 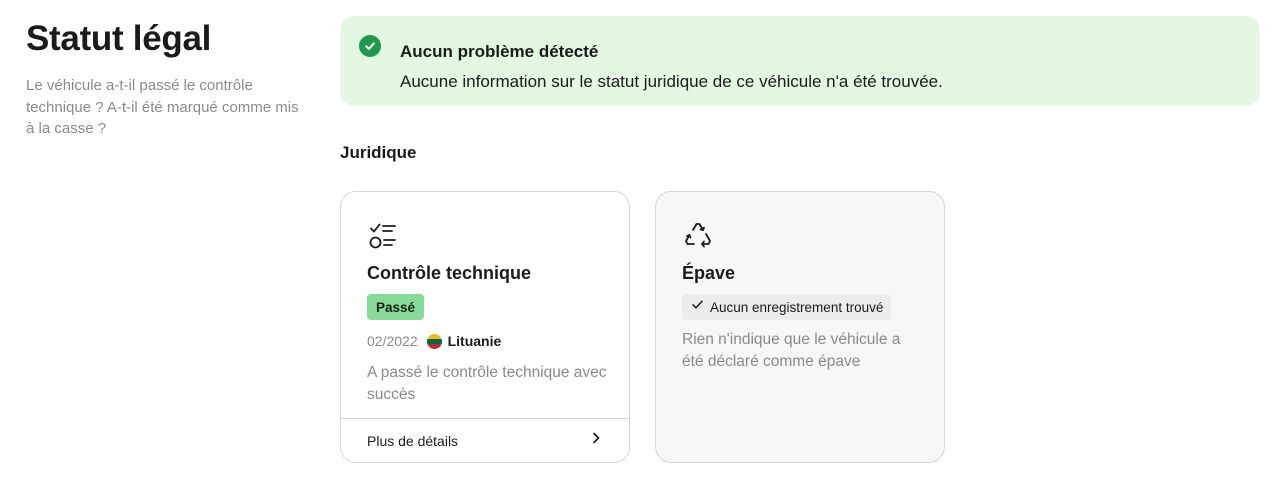 I want to click on lithuania-flag-icon, so click(x=434, y=341).